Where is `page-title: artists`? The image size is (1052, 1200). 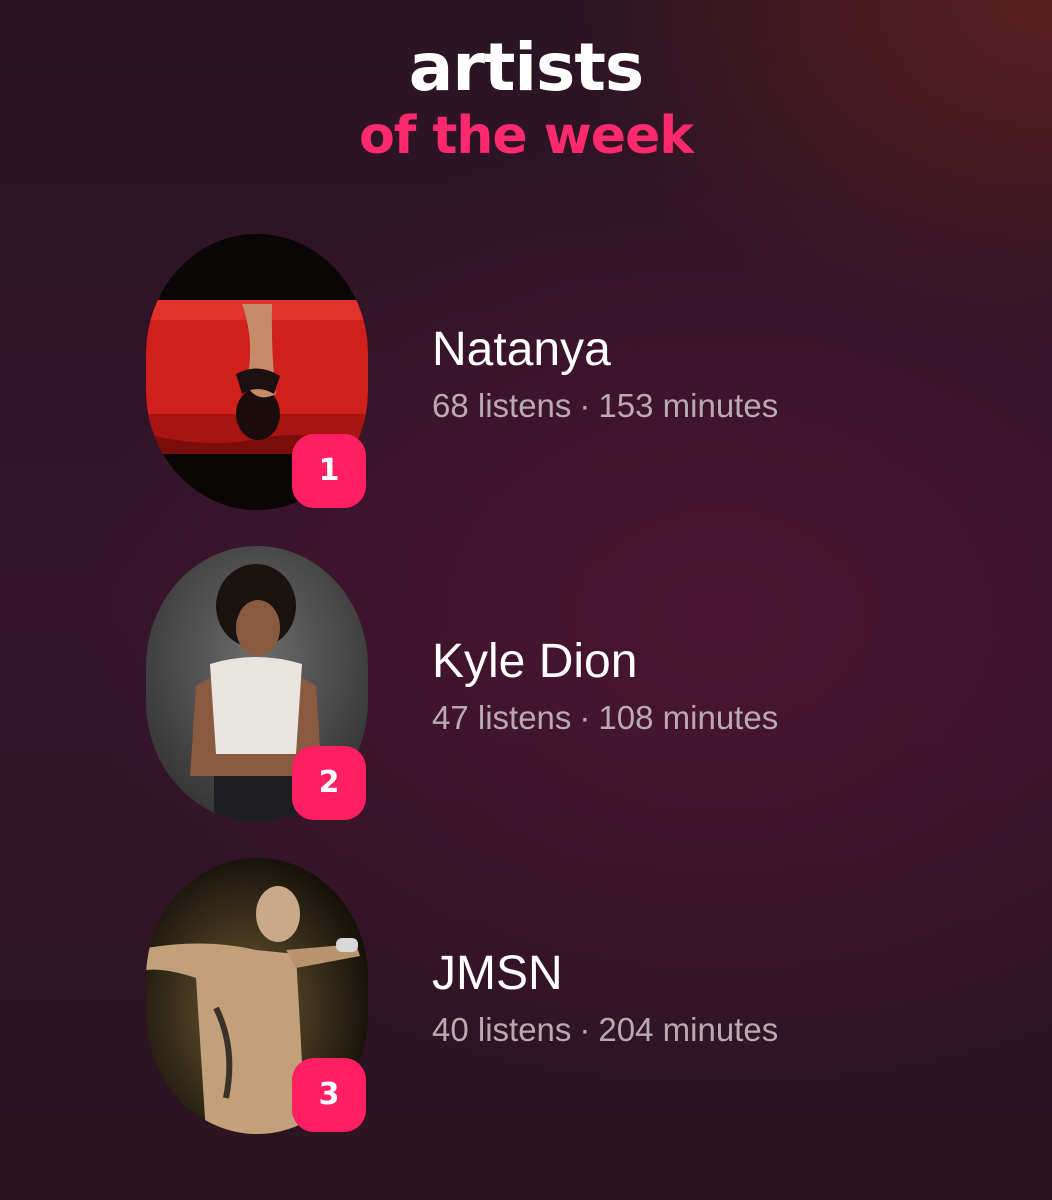 page-title: artists is located at coordinates (526, 67).